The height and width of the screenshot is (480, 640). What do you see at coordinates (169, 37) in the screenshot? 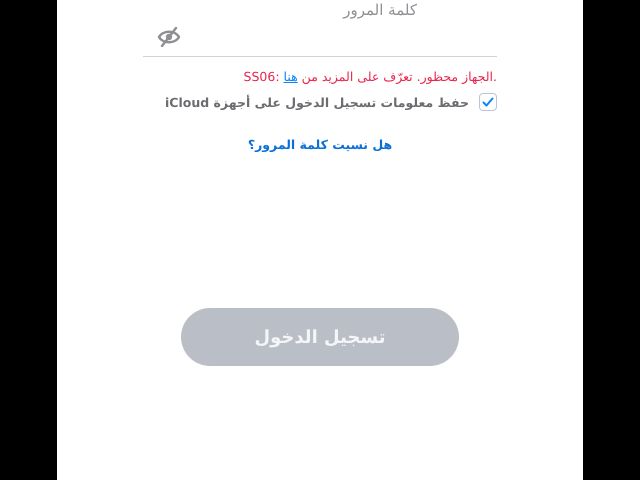
I see `eye-slash-icon` at bounding box center [169, 37].